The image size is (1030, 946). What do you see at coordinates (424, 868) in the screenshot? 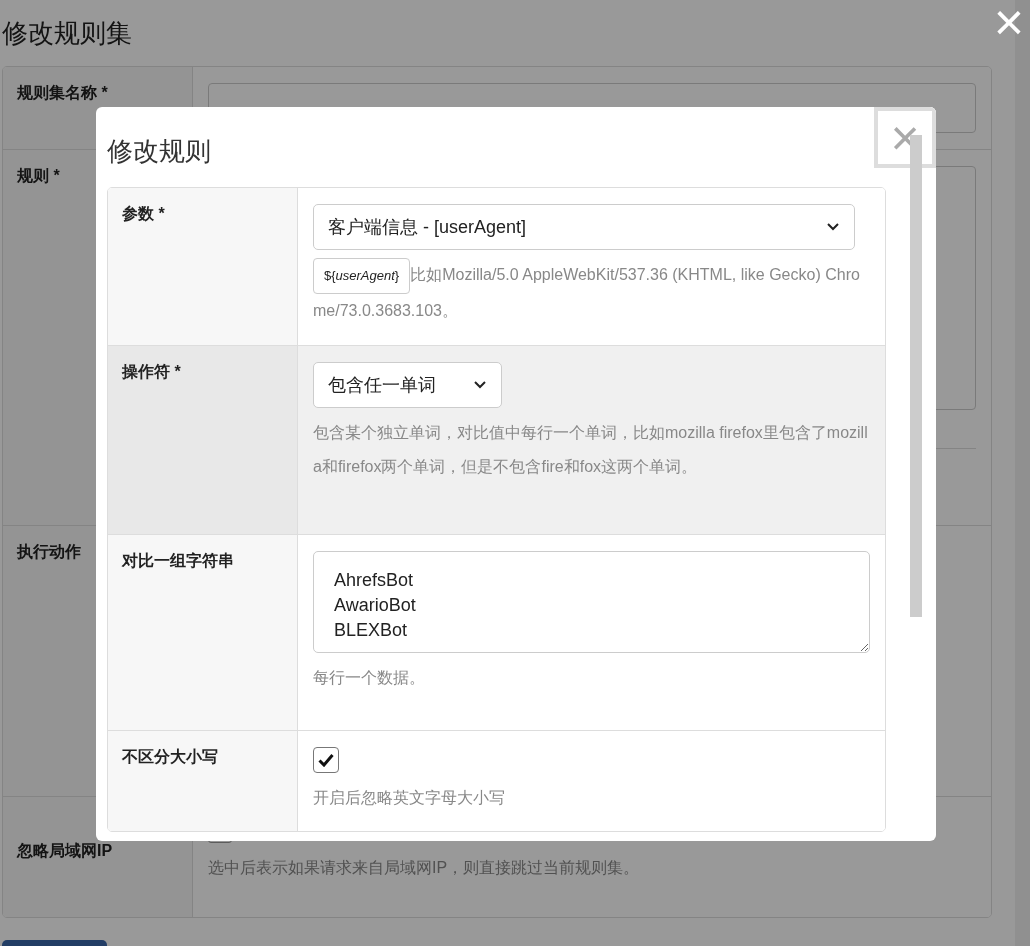
I see `help-text: 选中后表示如果请求来自局域网IP，则直接跳过当前规则集。` at bounding box center [424, 868].